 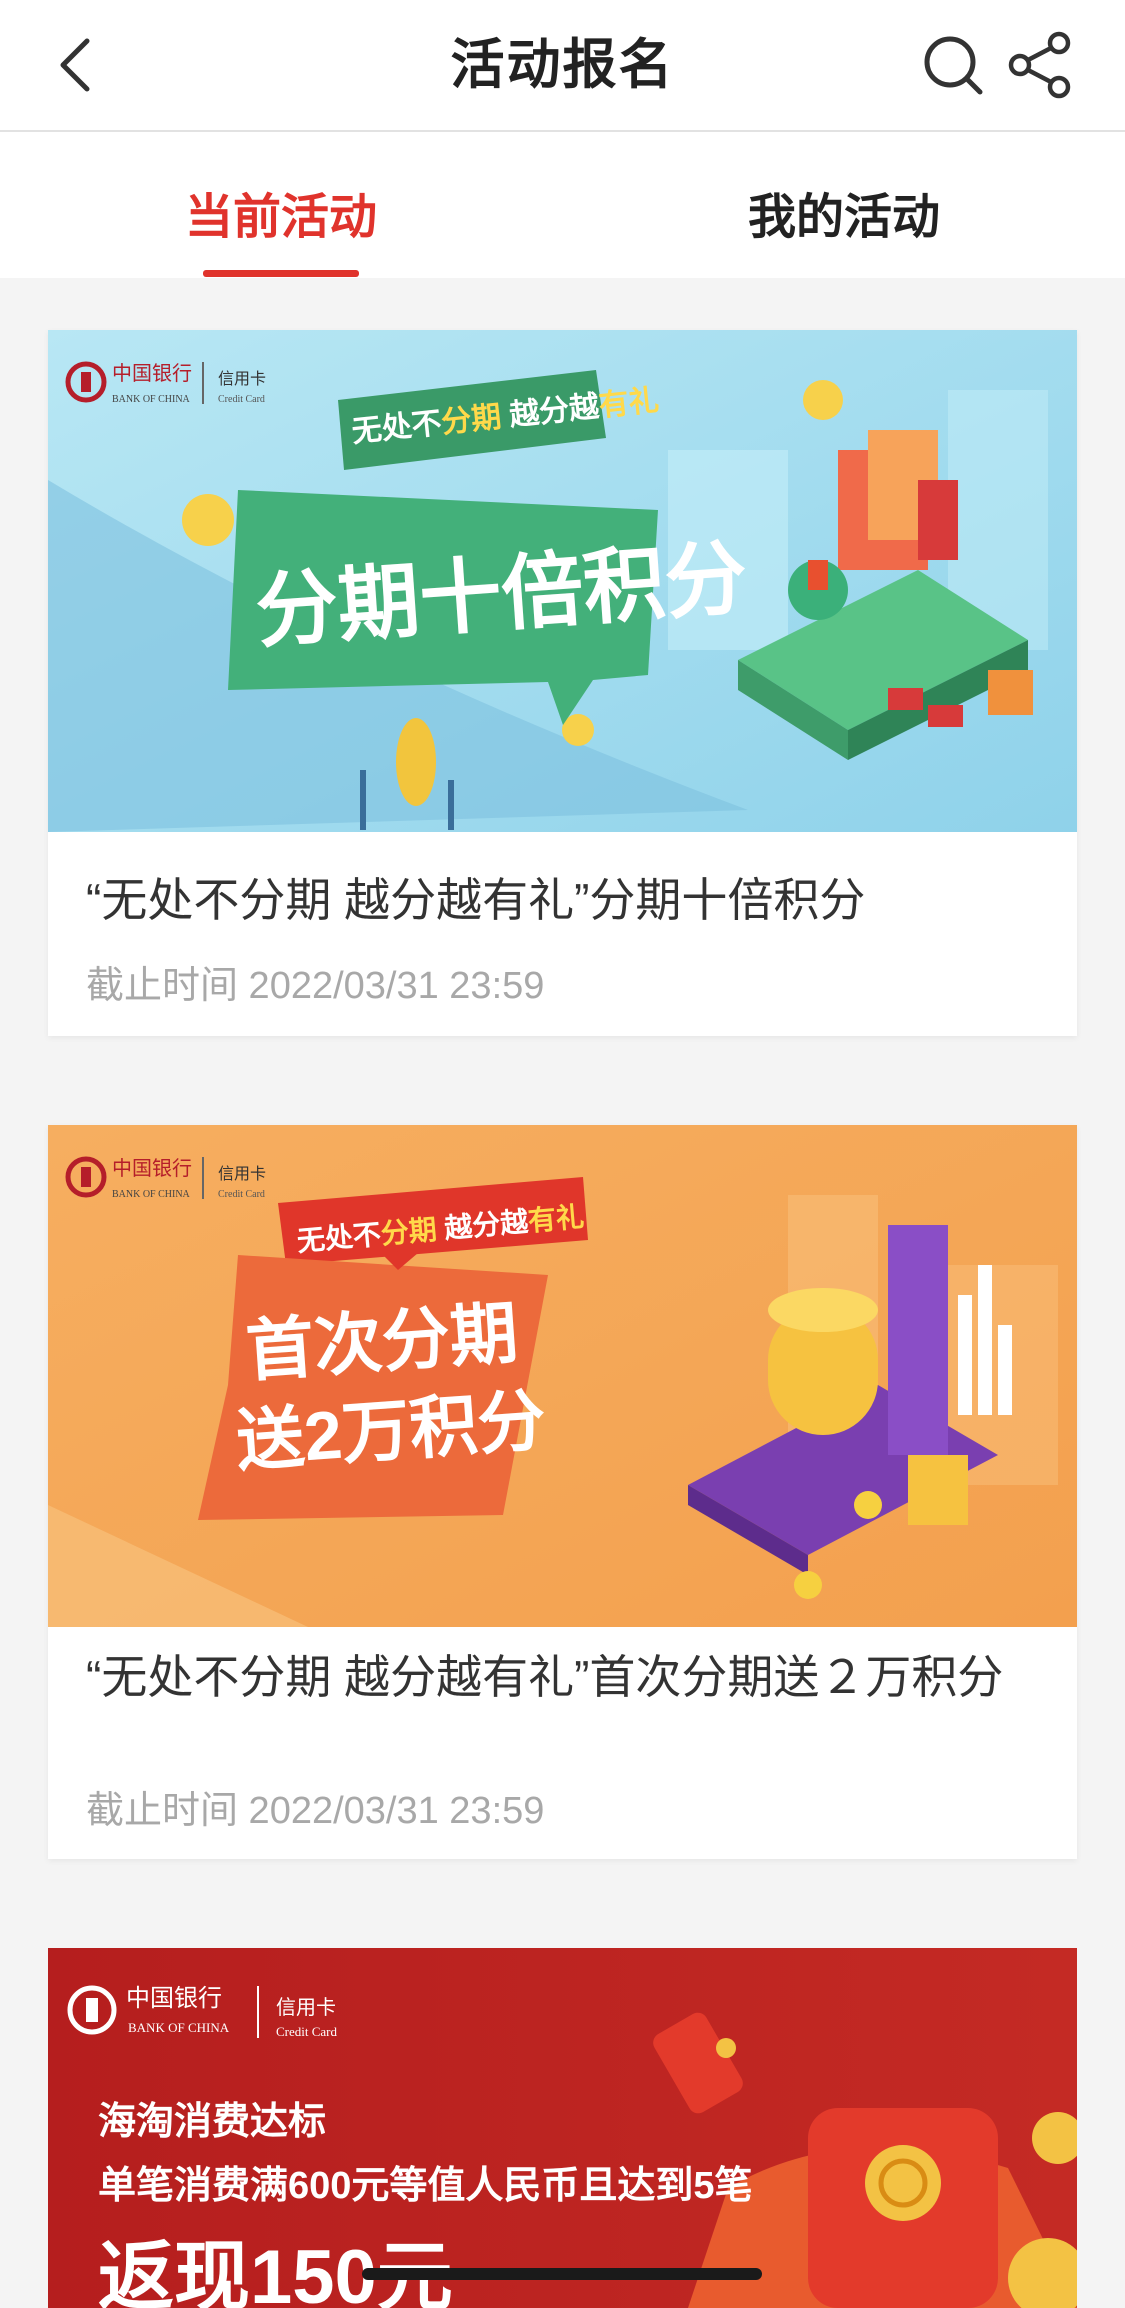 I want to click on banner-line1: 海淘消费达标, so click(x=212, y=2122).